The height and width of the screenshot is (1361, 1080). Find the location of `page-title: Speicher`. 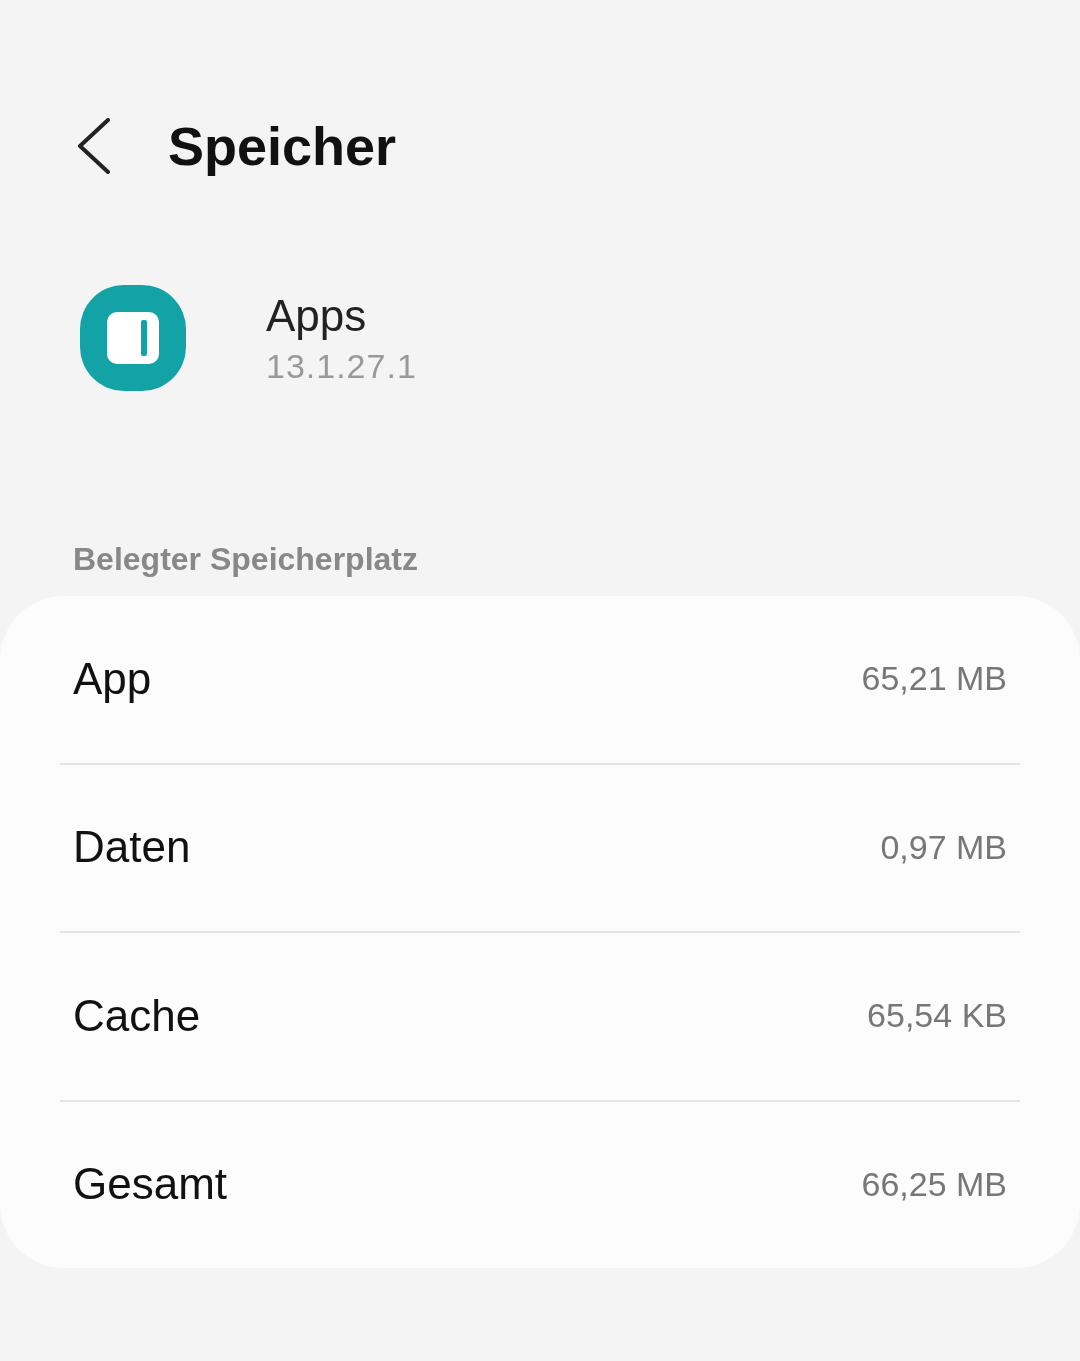

page-title: Speicher is located at coordinates (282, 146).